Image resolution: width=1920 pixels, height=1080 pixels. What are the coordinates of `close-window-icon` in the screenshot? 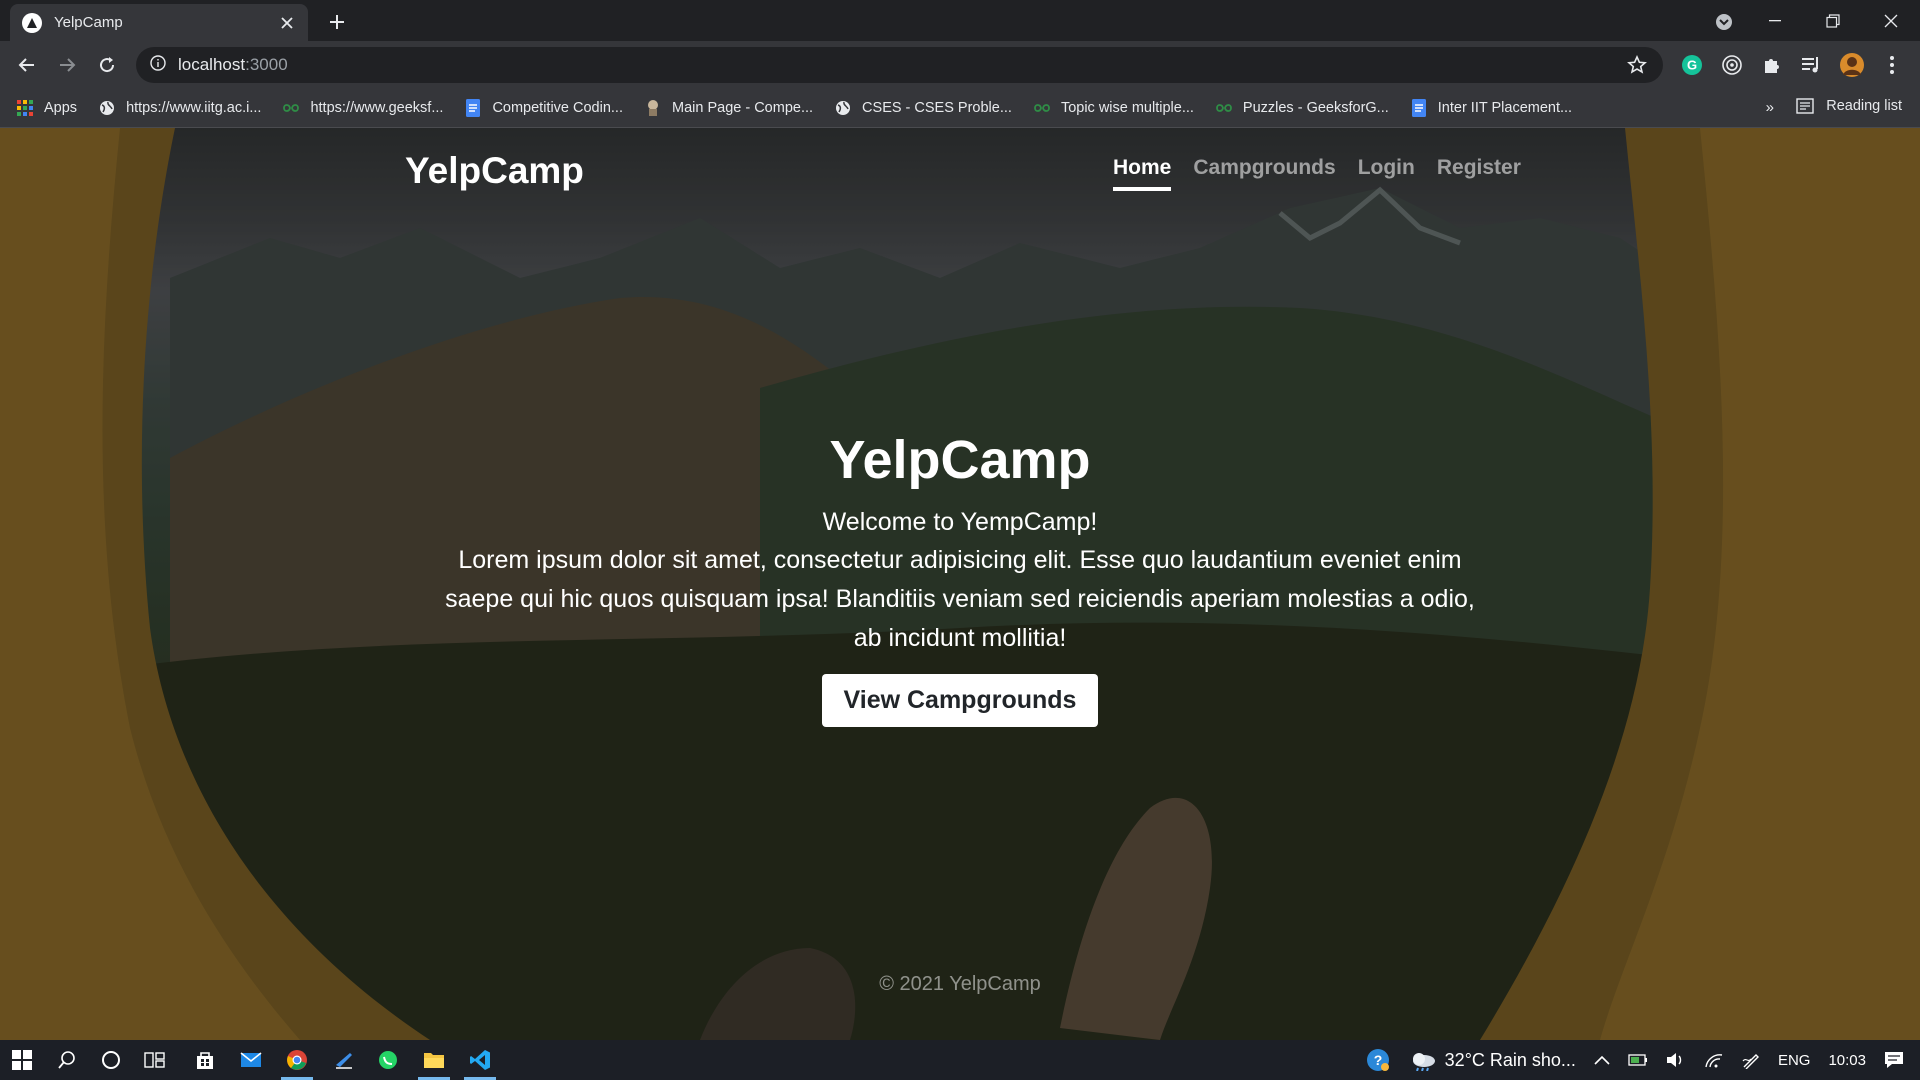 It's located at (1891, 20).